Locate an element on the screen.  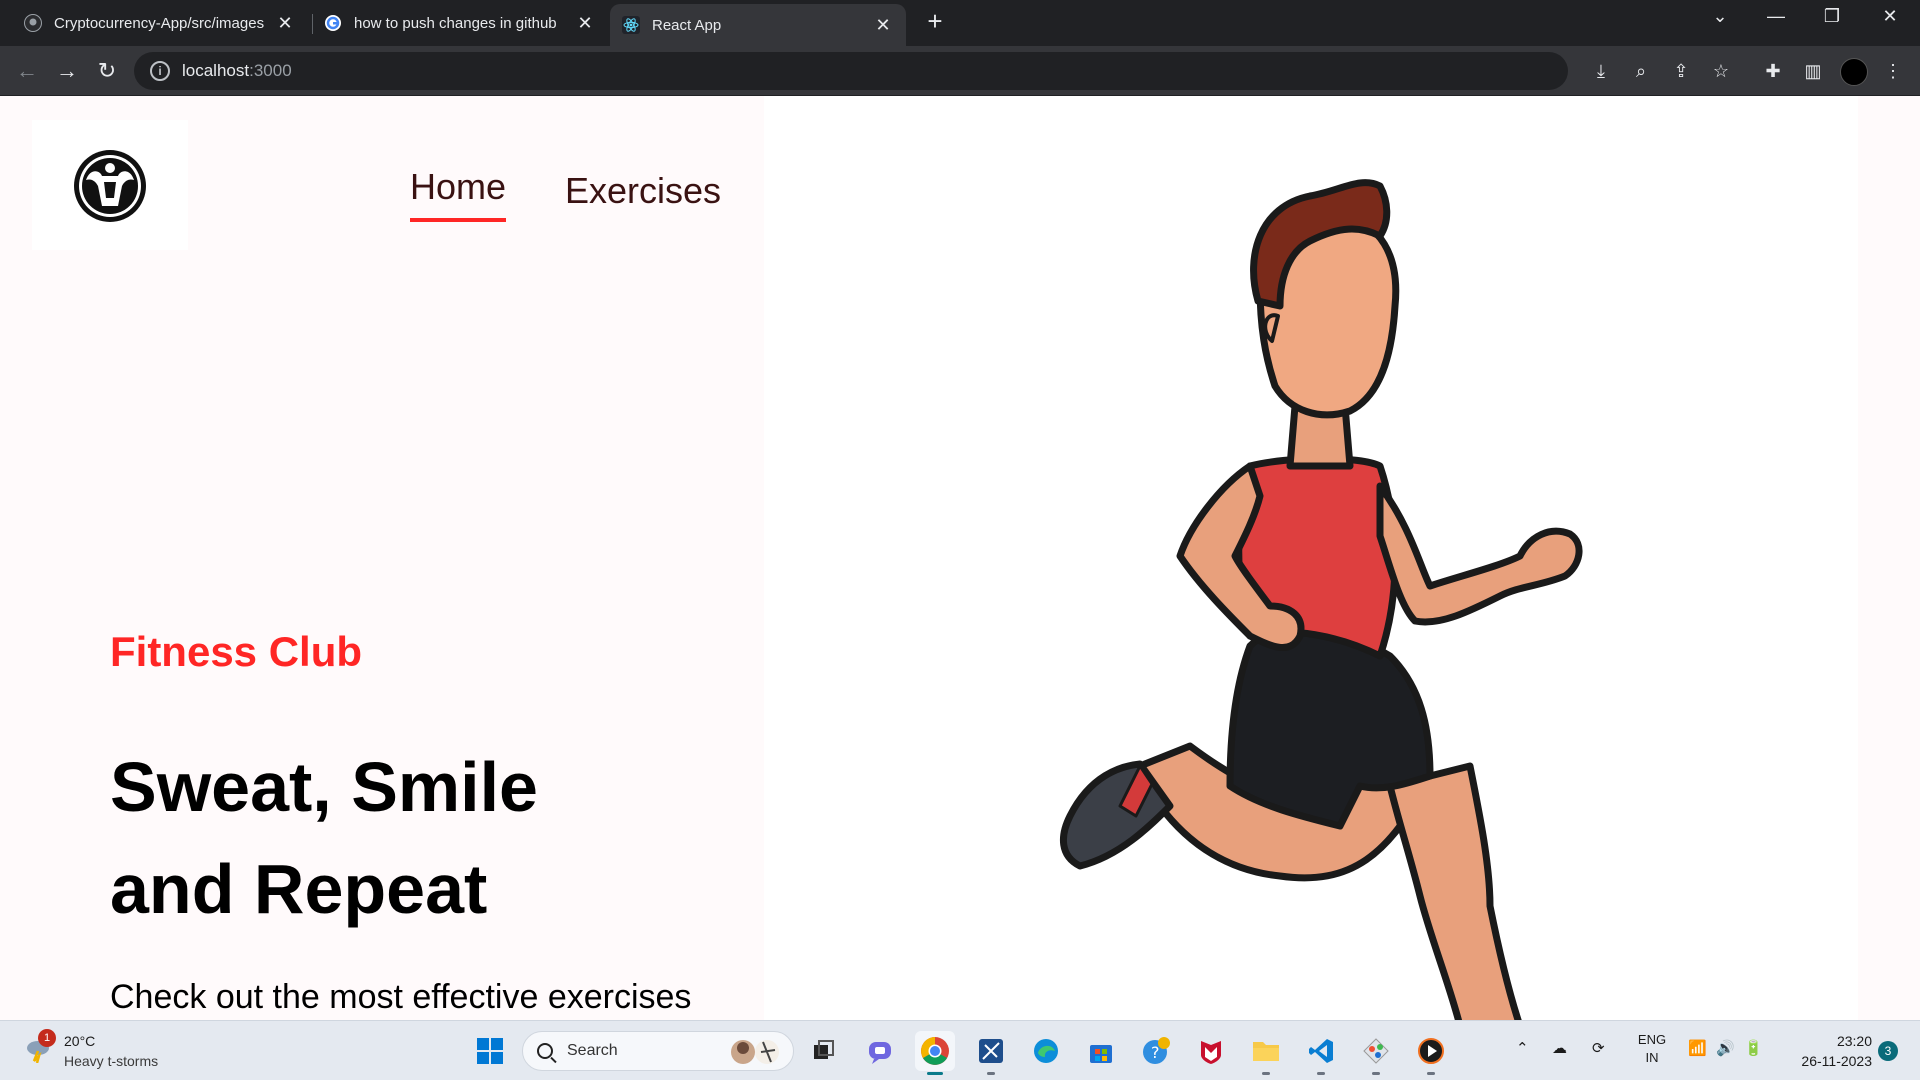
react-icon is located at coordinates (631, 25).